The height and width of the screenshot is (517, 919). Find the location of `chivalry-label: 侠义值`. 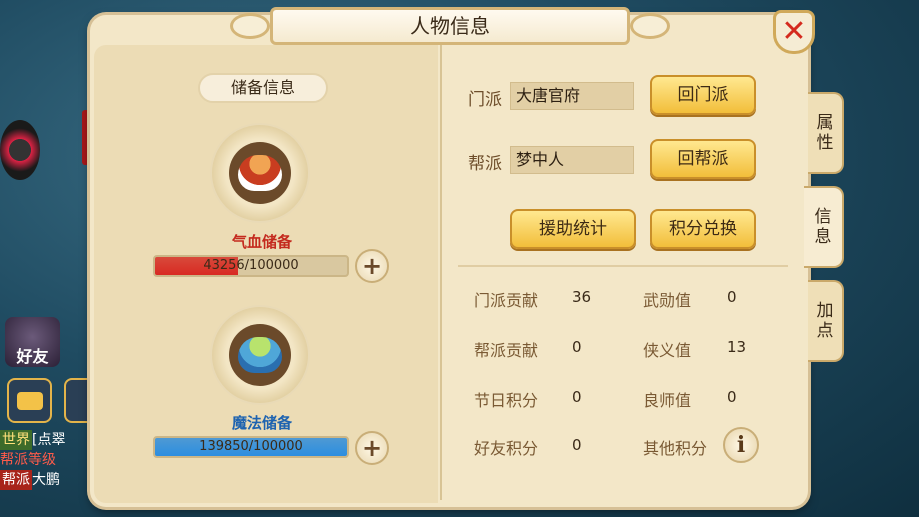

chivalry-label: 侠义值 is located at coordinates (667, 350).